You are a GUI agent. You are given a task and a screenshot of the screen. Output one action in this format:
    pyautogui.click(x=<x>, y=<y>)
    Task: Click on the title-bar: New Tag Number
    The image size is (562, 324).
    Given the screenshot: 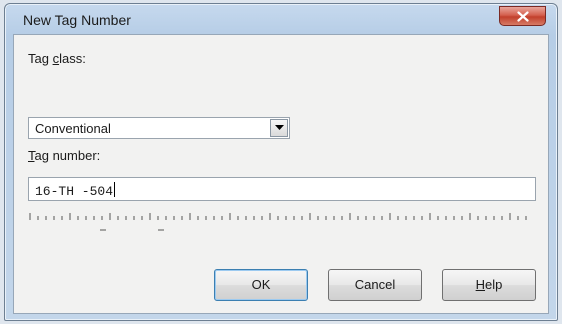 What is the action you would take?
    pyautogui.click(x=281, y=19)
    